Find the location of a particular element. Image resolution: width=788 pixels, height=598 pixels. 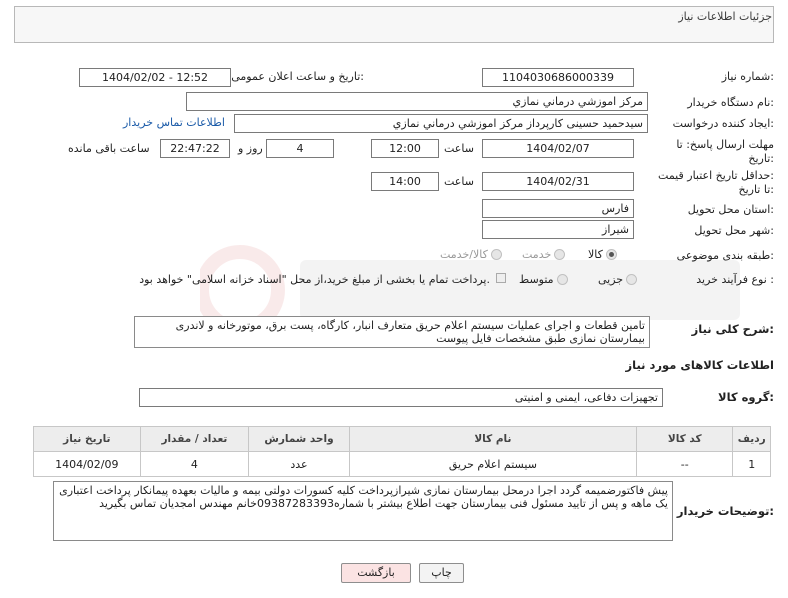

cell-date: 1404/02/09 is located at coordinates (87, 464).